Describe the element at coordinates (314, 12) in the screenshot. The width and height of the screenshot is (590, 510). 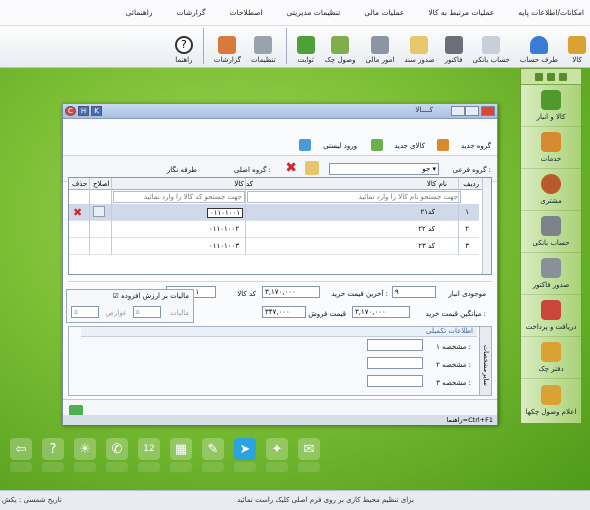
I see `menu-item-admin: تنظیمات مدیریتی` at that location.